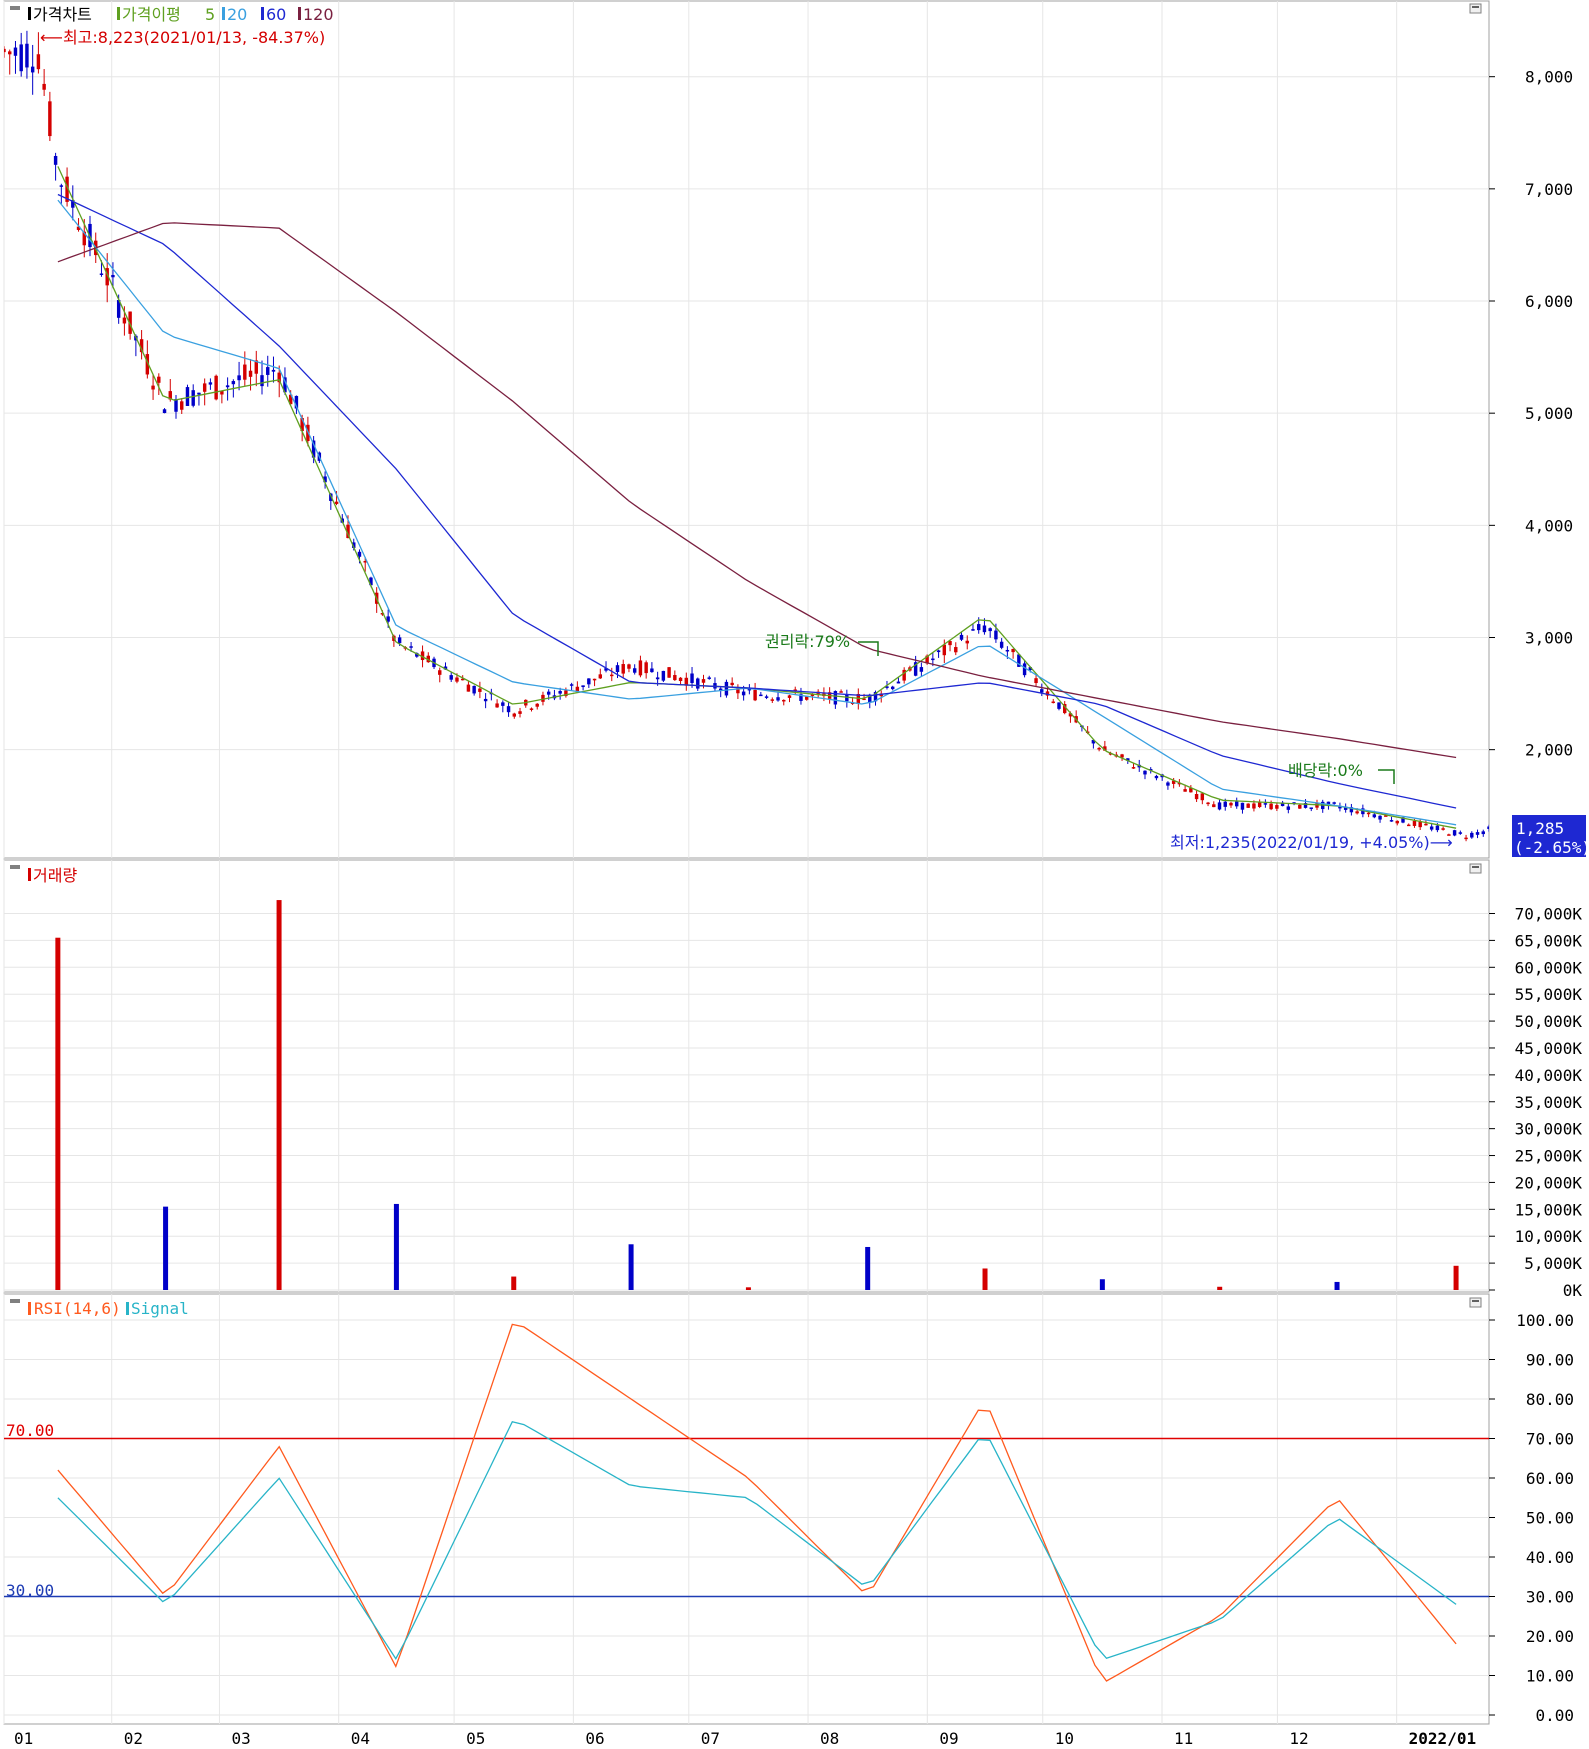 The height and width of the screenshot is (1749, 1589). Describe the element at coordinates (829, 1738) in the screenshot. I see `x-tick-label: 08` at that location.